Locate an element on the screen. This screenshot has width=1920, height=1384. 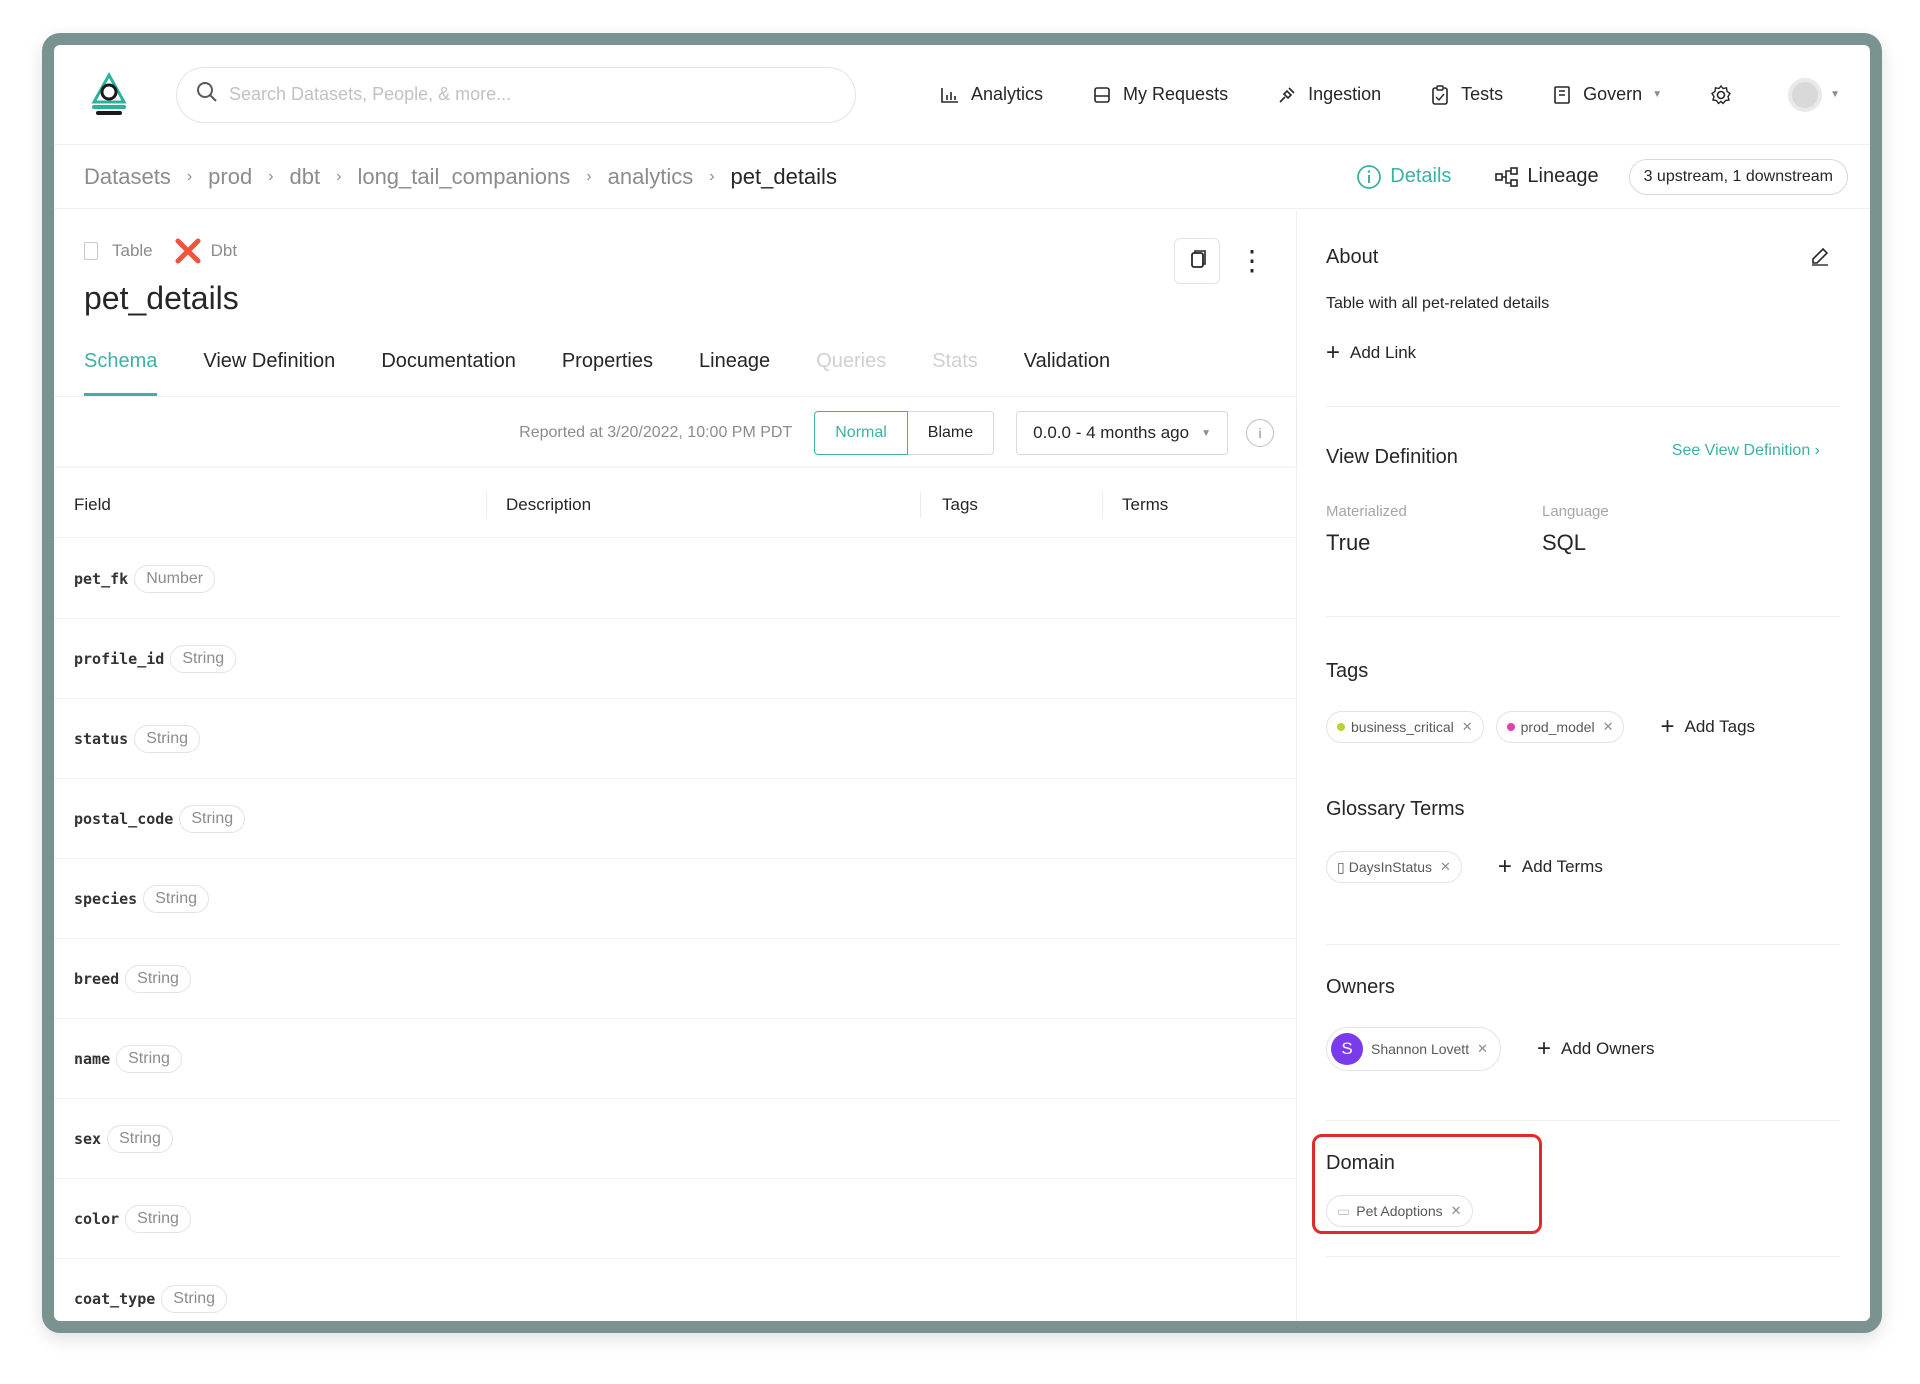
add-tags-button: + Add Tags is located at coordinates (1707, 727).